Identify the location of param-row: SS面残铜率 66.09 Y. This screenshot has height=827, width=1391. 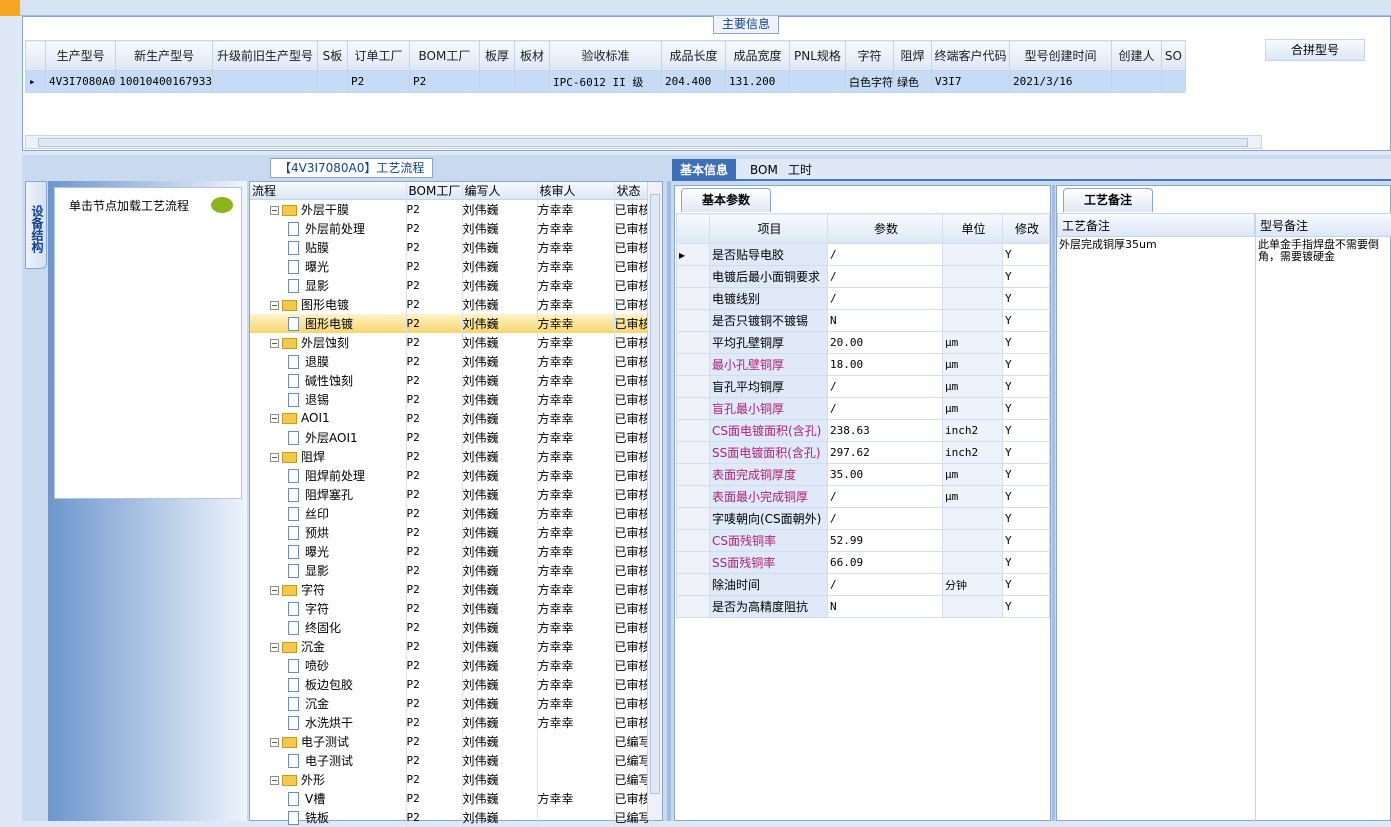
(863, 562).